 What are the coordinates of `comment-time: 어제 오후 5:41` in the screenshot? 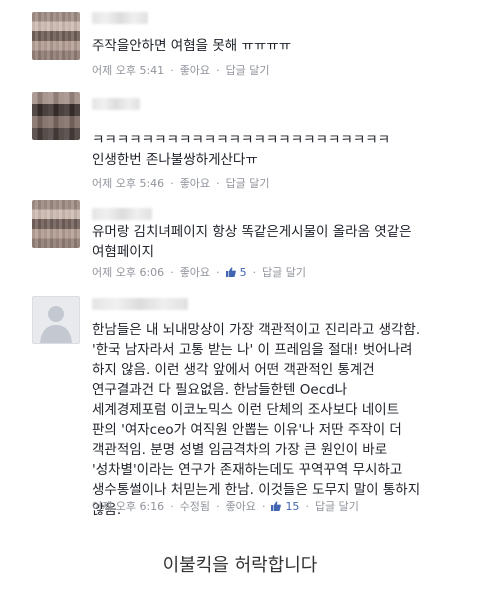 It's located at (128, 70).